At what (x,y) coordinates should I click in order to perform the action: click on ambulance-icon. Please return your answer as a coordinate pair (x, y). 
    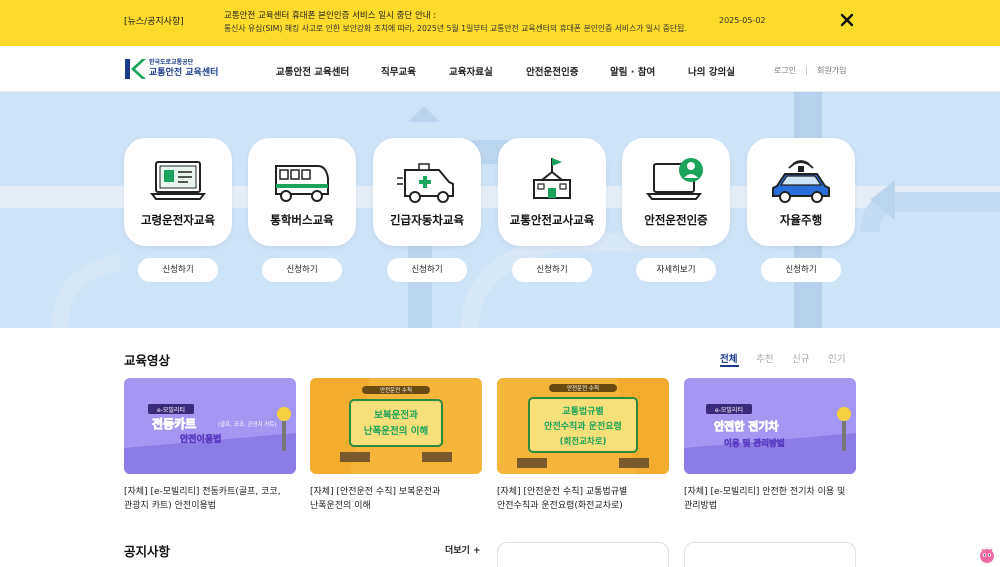
    Looking at the image, I should click on (427, 181).